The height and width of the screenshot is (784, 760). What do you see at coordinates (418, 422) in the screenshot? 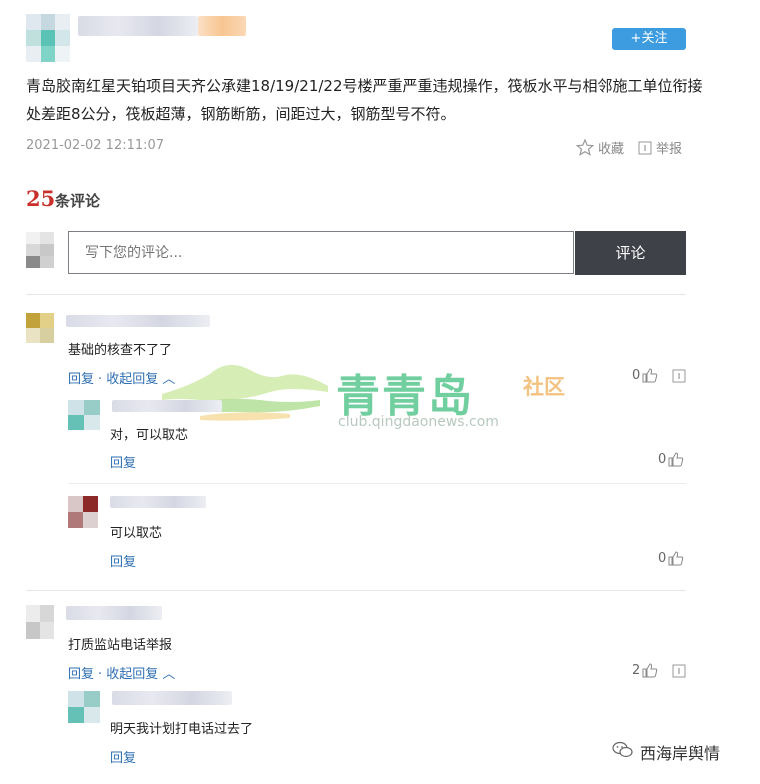
I see `watermark-url: club.qingdaonews.com` at bounding box center [418, 422].